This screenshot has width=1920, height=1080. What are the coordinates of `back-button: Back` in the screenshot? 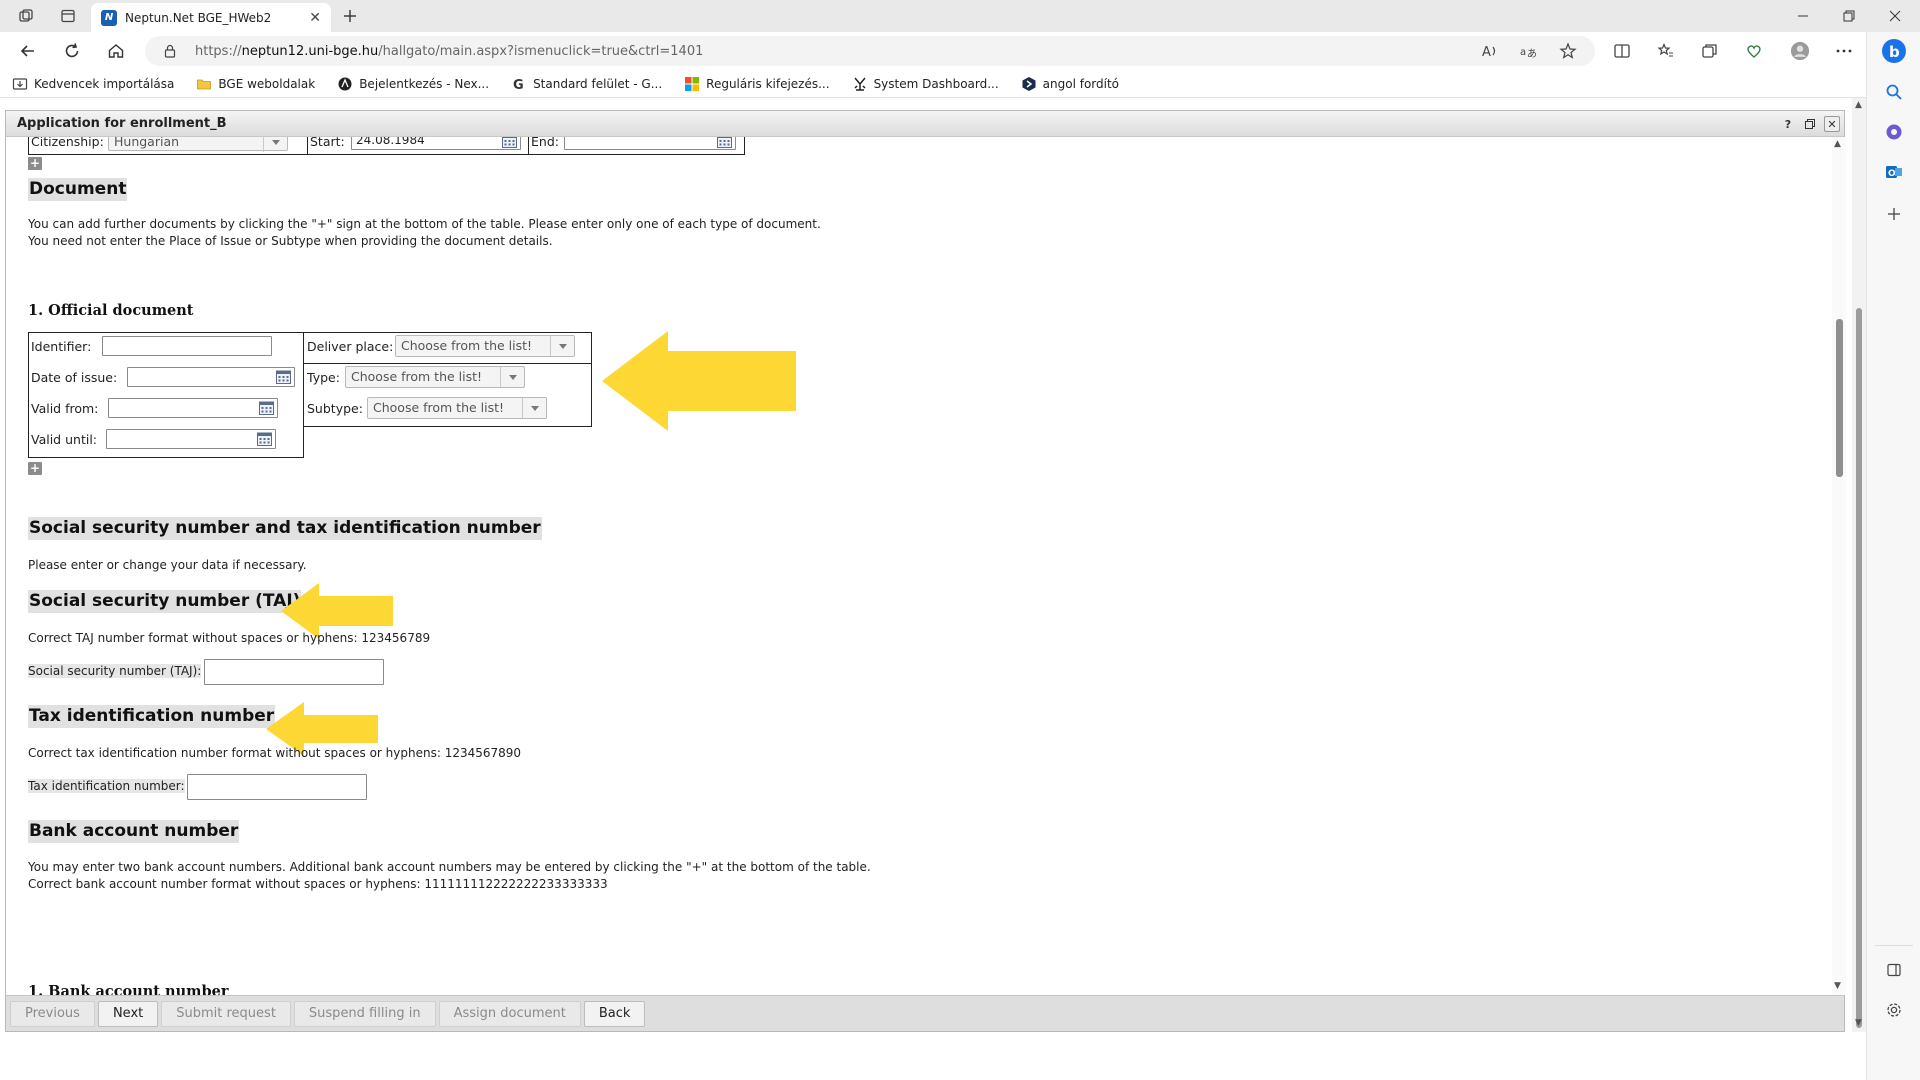 It's located at (614, 1013).